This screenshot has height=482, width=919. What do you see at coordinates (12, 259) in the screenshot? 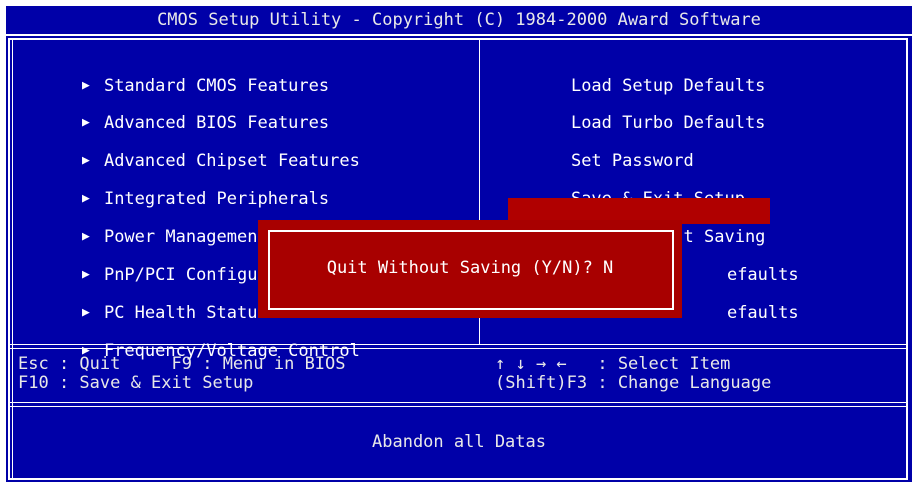
I see `outer-border-left-inner` at bounding box center [12, 259].